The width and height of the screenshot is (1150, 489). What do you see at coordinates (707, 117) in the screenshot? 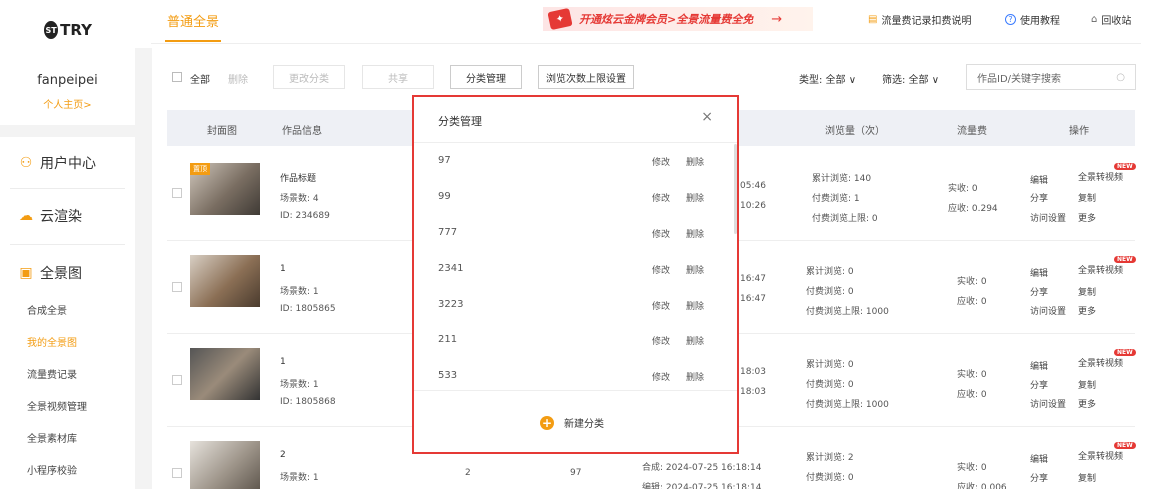
I see `close-icon: ×` at bounding box center [707, 117].